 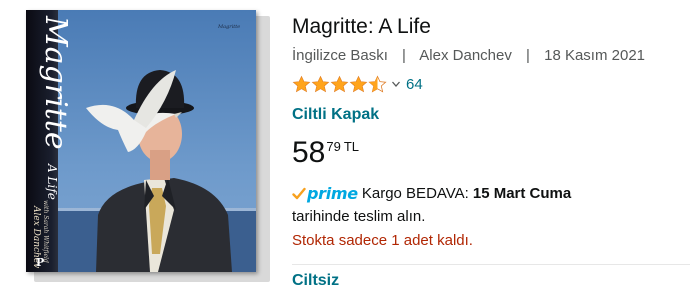 What do you see at coordinates (414, 84) in the screenshot?
I see `rating-count-link: 64` at bounding box center [414, 84].